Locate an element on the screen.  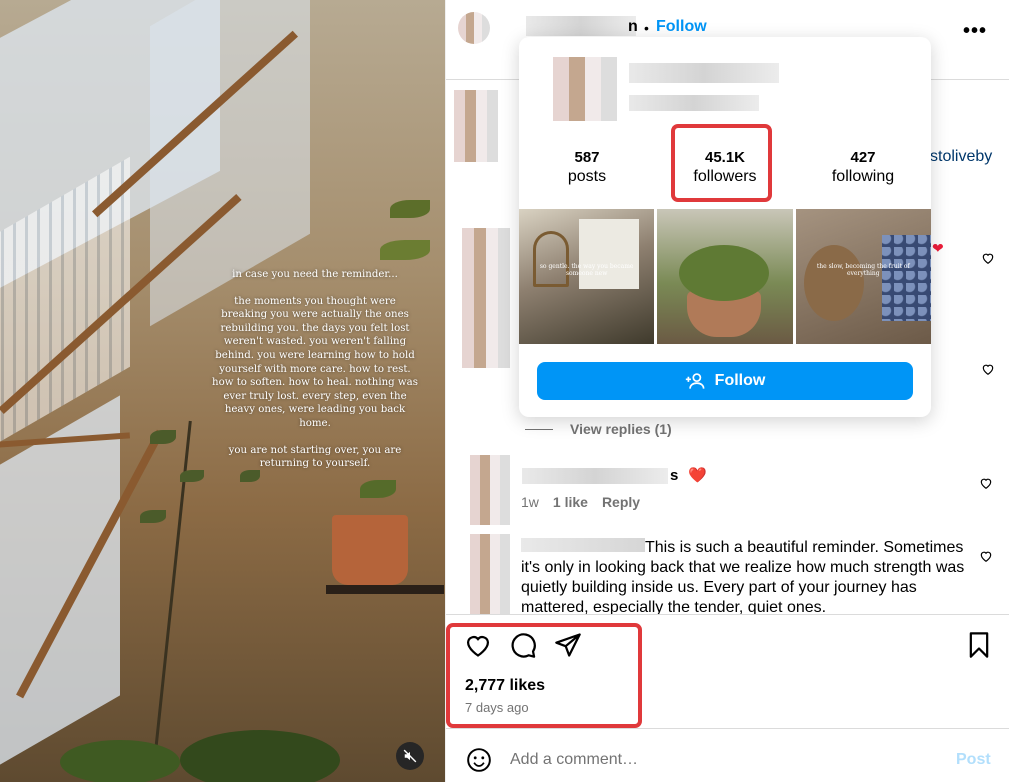
add-comment-bar: Add a comment… Post is located at coordinates (727, 755).